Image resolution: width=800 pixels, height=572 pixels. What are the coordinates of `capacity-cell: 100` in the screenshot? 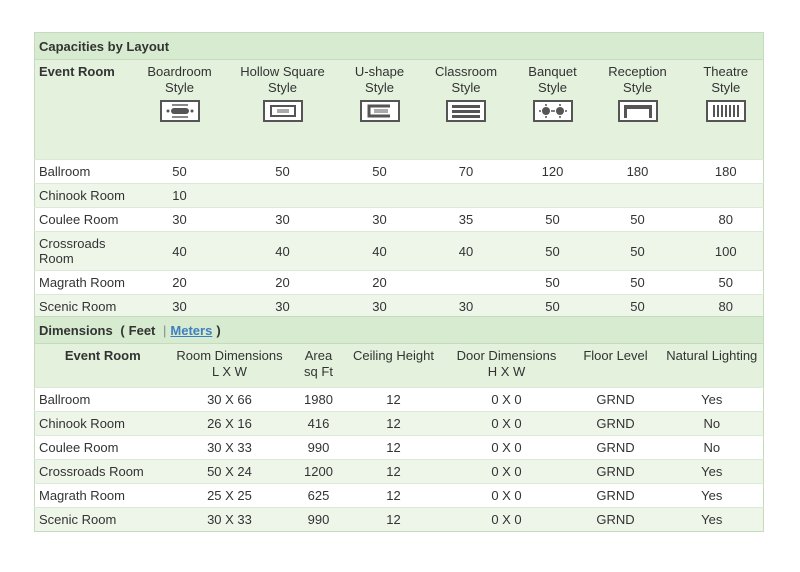 It's located at (726, 251).